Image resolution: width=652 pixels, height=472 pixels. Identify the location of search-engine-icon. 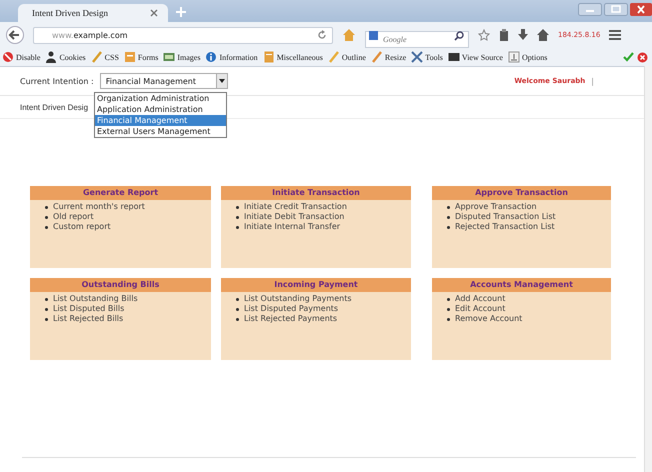
(373, 35).